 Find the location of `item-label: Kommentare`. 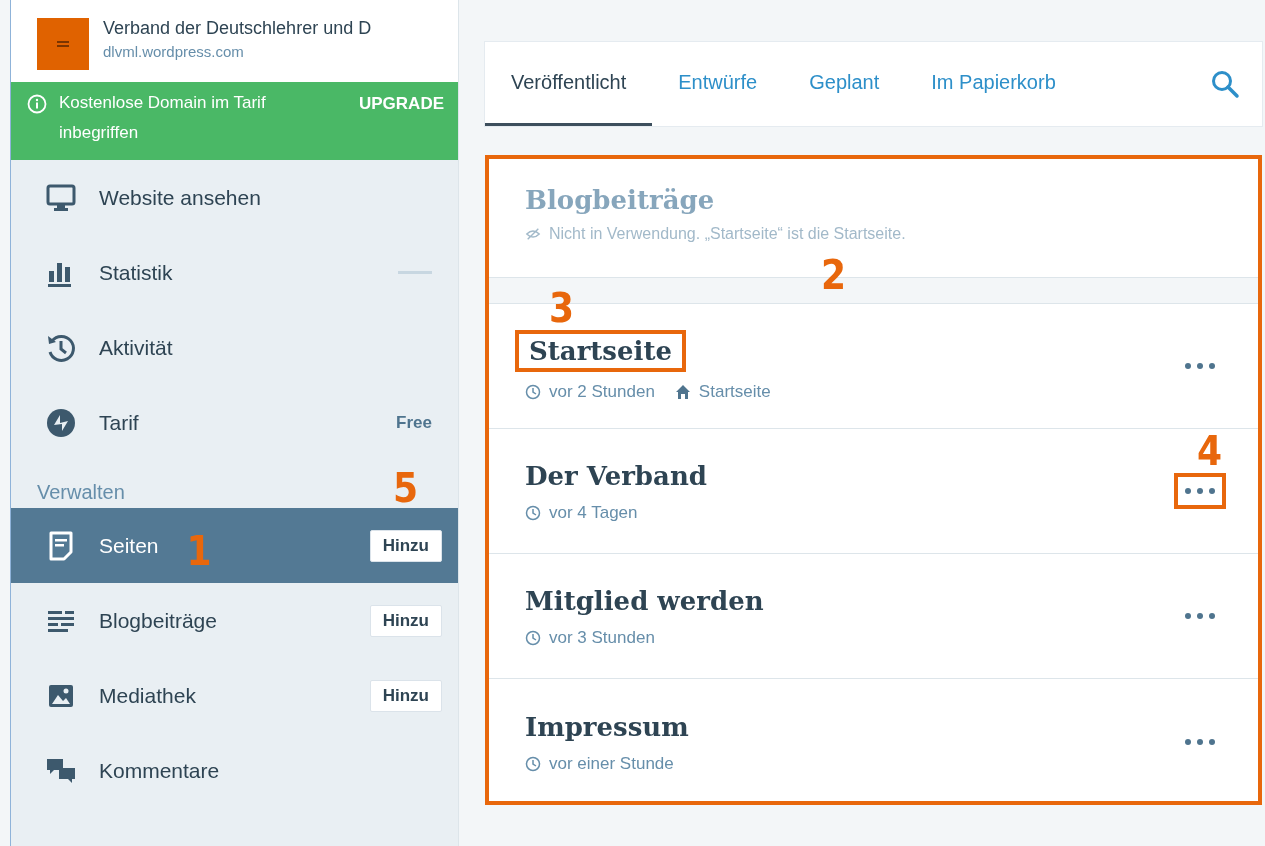

item-label: Kommentare is located at coordinates (159, 770).